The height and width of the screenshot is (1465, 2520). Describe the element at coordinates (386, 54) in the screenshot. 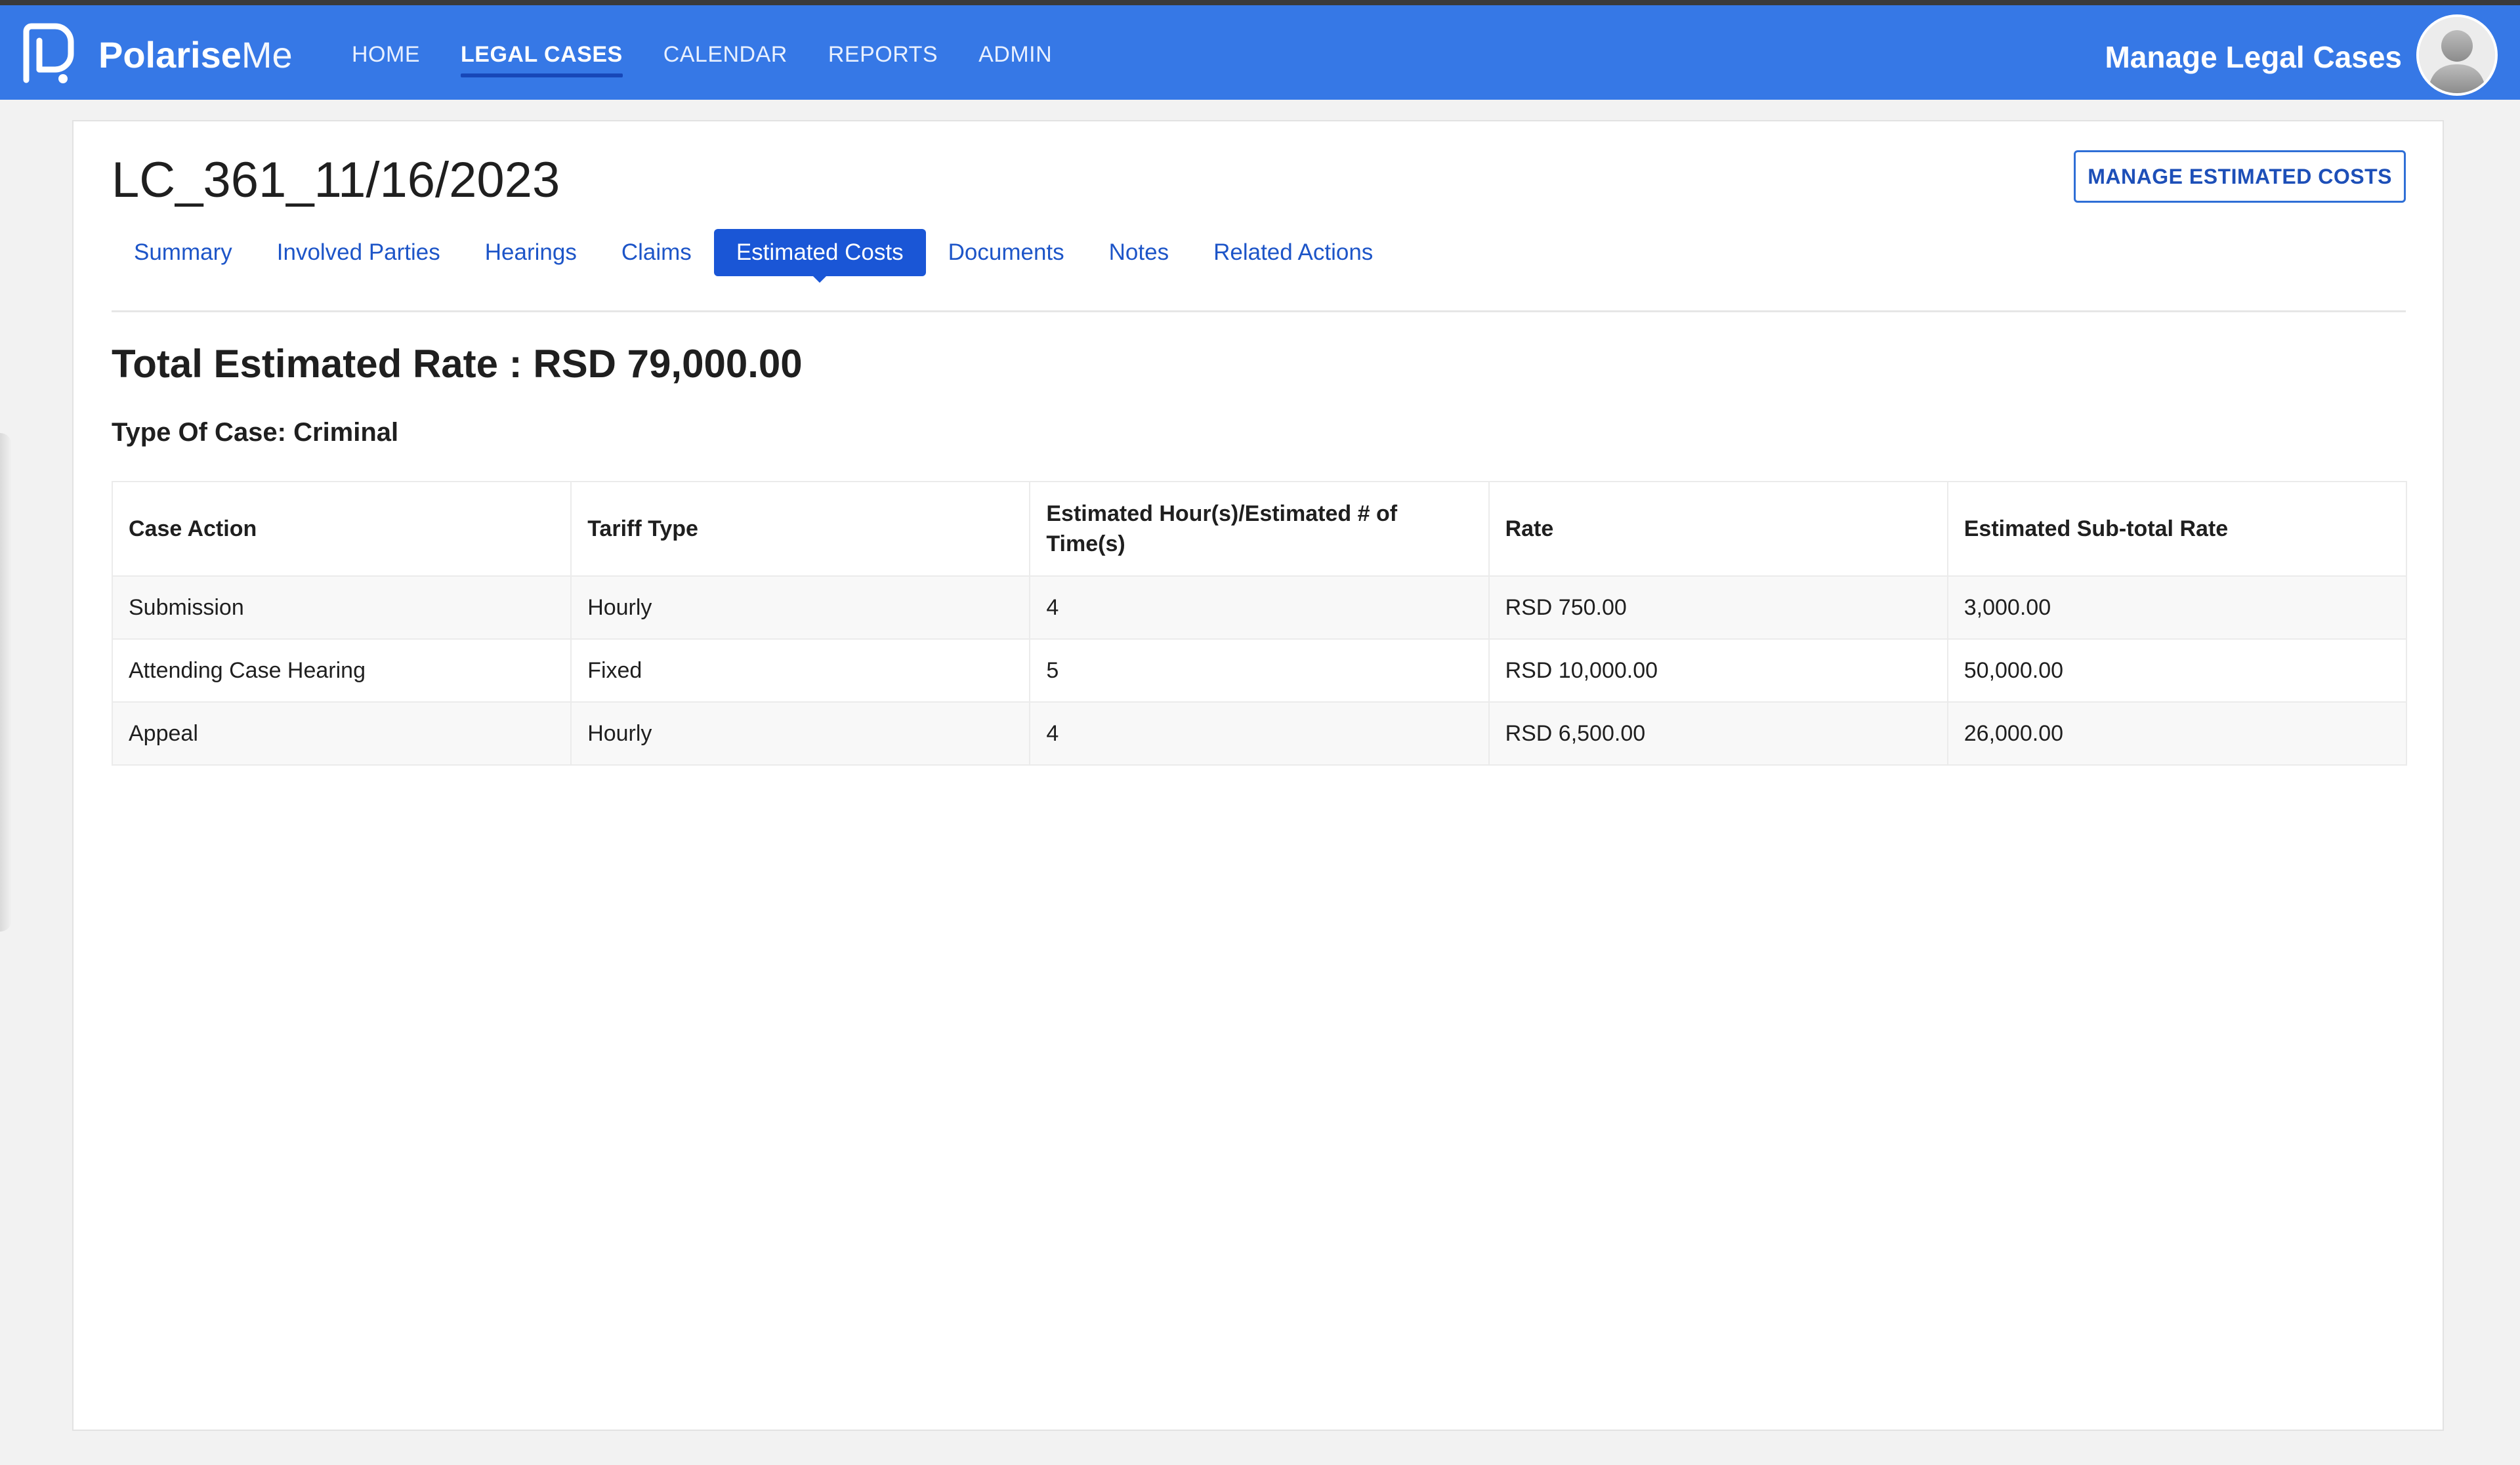

I see `nav-home: HOME` at that location.